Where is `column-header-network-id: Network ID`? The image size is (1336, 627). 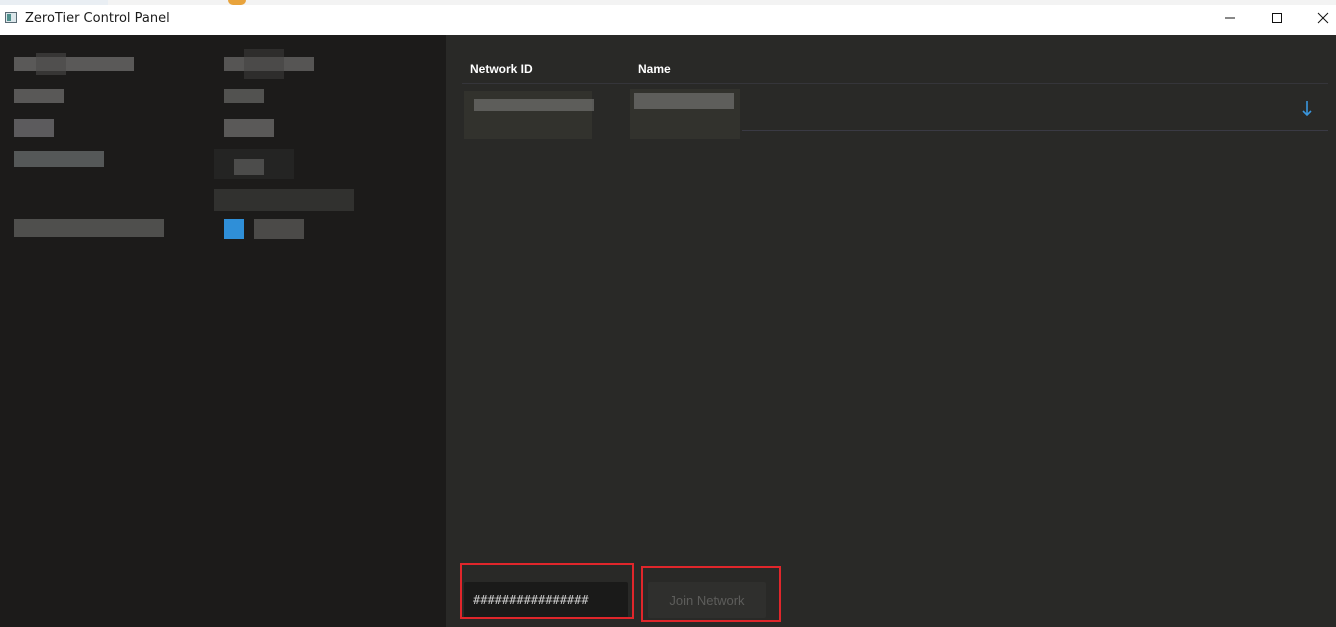
column-header-network-id: Network ID is located at coordinates (501, 69).